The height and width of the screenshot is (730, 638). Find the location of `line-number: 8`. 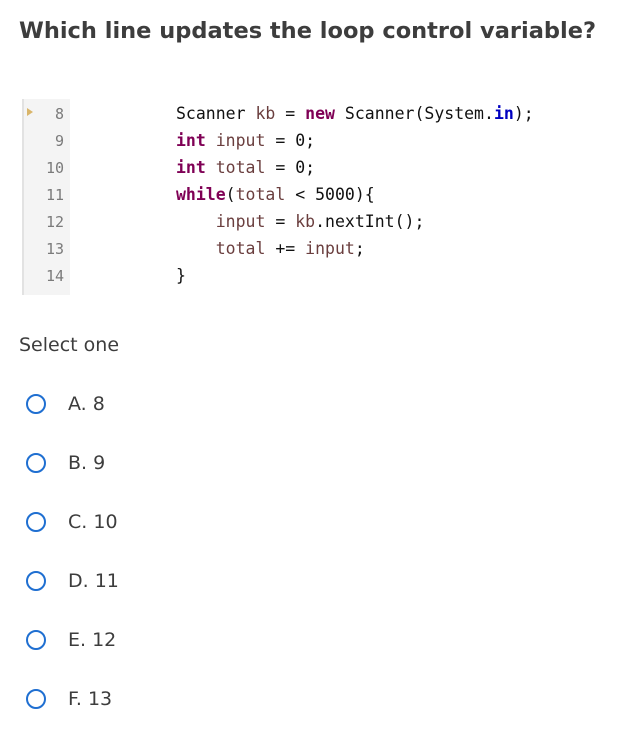

line-number: 8 is located at coordinates (59, 114).